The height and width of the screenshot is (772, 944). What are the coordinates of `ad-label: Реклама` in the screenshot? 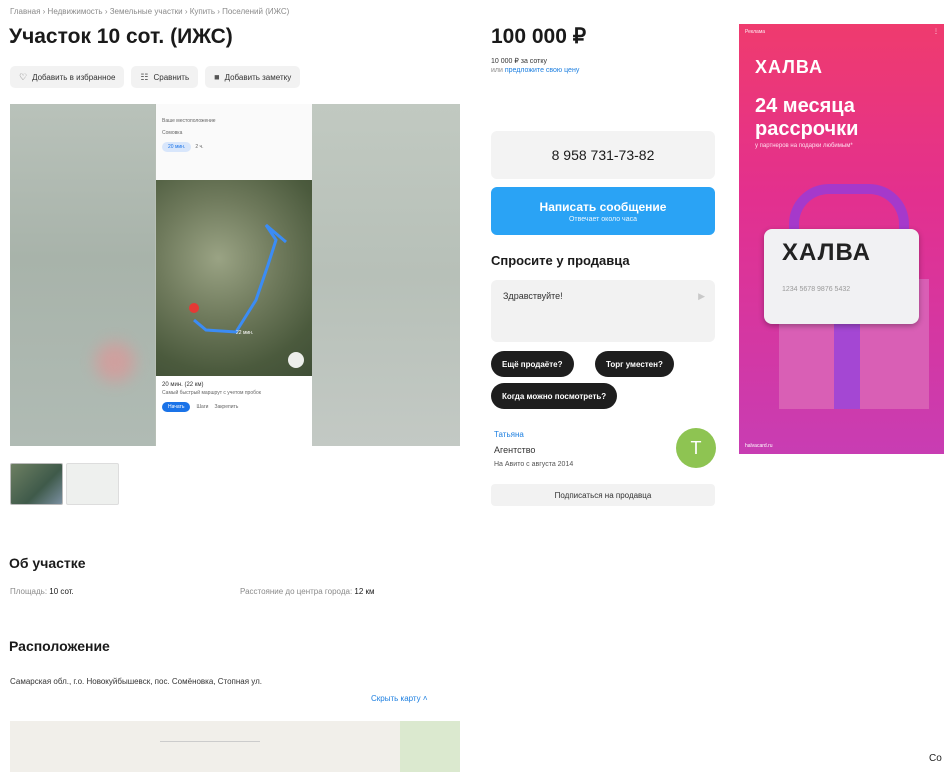 It's located at (755, 32).